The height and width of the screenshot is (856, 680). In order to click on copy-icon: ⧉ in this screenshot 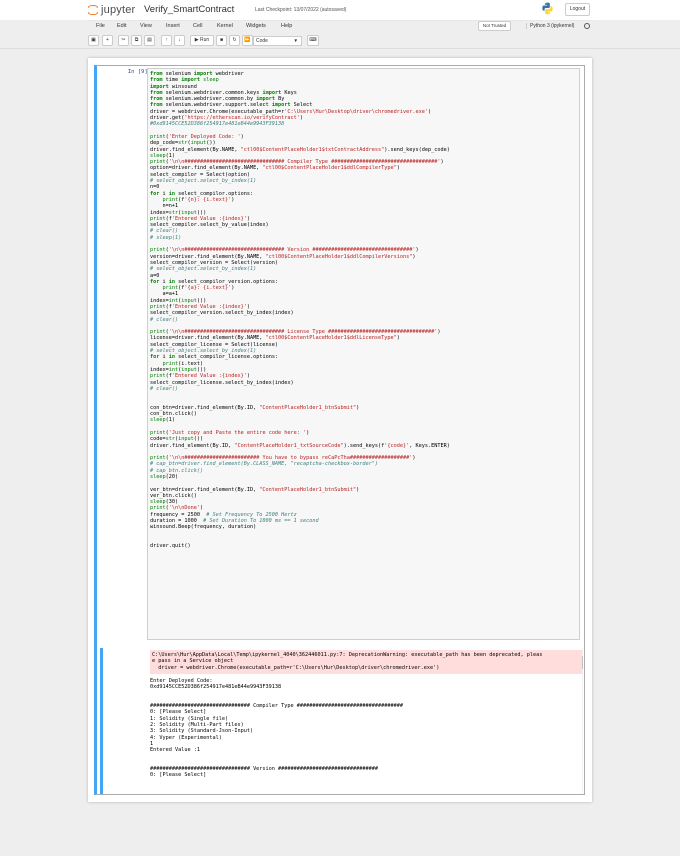, I will do `click(136, 40)`.